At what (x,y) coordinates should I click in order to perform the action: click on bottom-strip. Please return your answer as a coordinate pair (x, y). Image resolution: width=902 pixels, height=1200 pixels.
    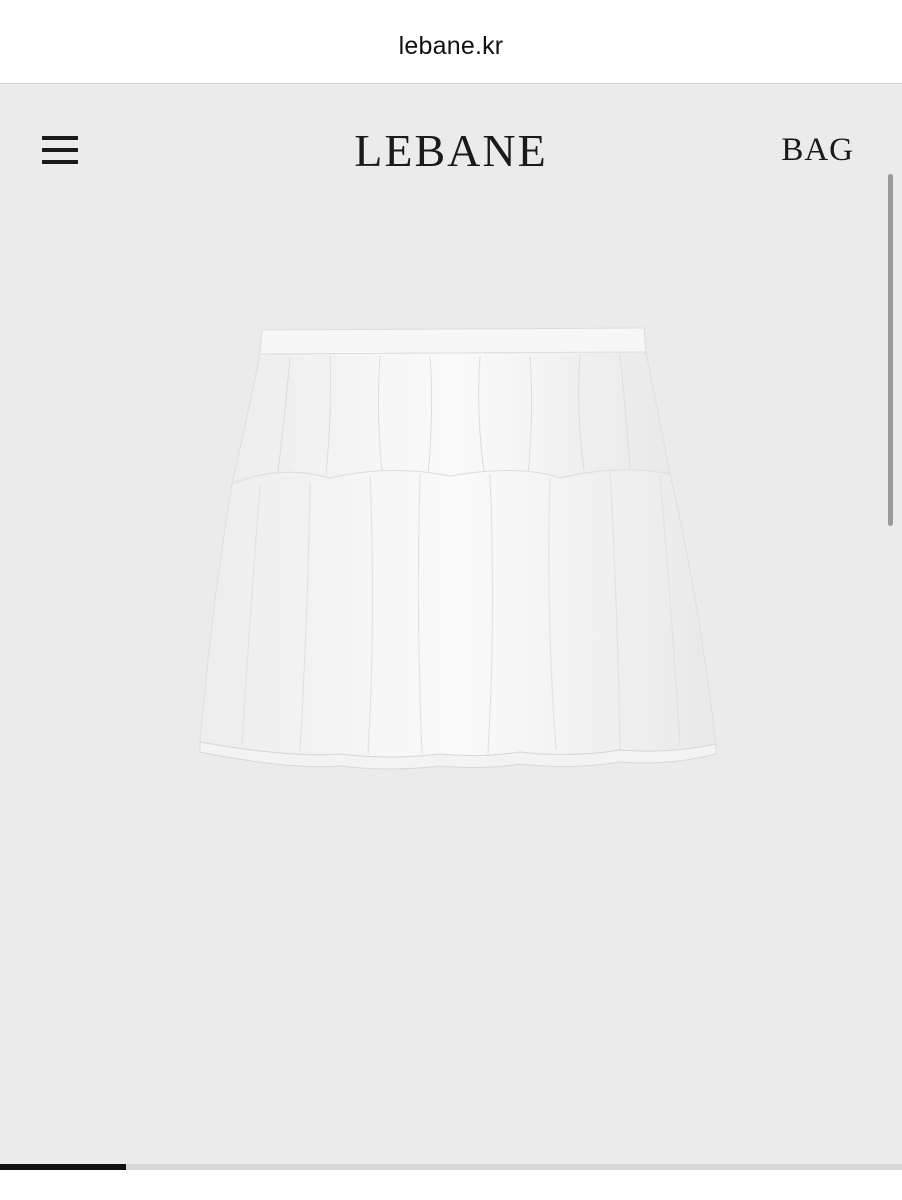
    Looking at the image, I should click on (451, 1185).